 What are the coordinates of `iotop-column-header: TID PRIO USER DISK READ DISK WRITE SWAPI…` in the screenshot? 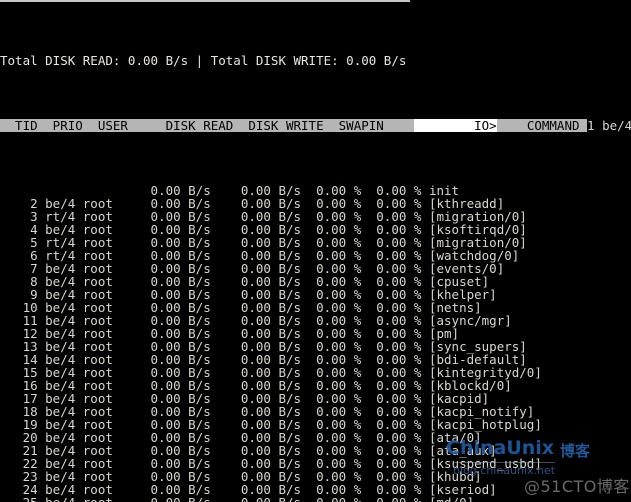 It's located at (315, 125).